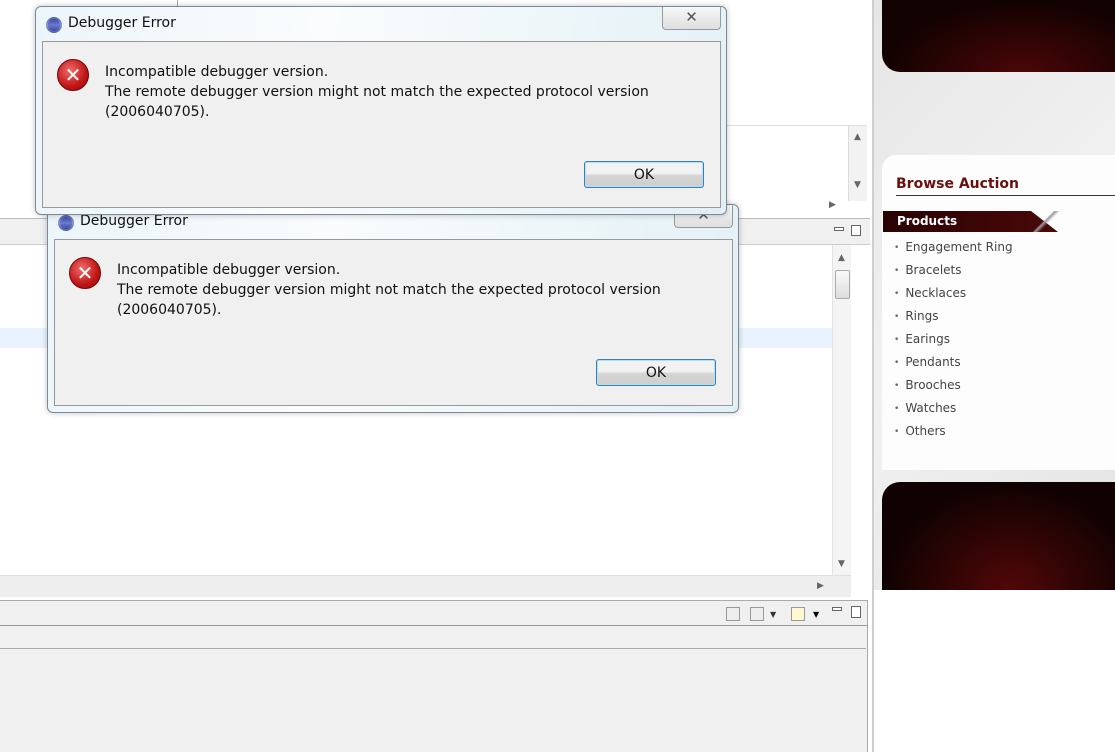  I want to click on editor-hscrollbar: ▶, so click(425, 586).